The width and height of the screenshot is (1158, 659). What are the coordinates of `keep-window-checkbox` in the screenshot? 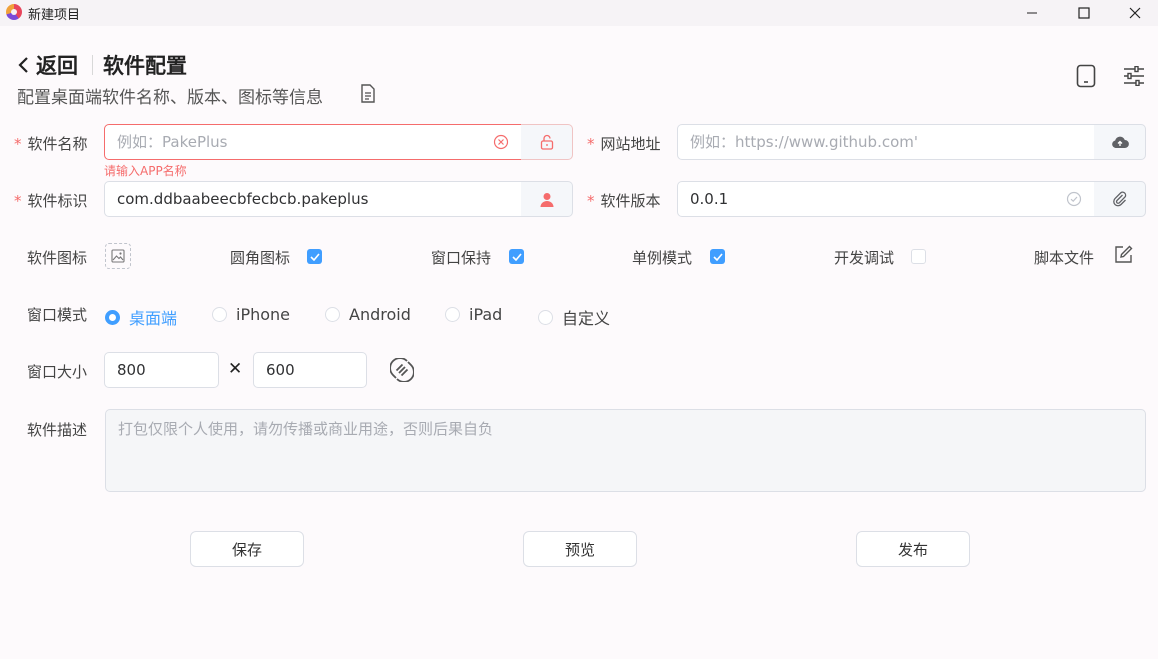 It's located at (516, 256).